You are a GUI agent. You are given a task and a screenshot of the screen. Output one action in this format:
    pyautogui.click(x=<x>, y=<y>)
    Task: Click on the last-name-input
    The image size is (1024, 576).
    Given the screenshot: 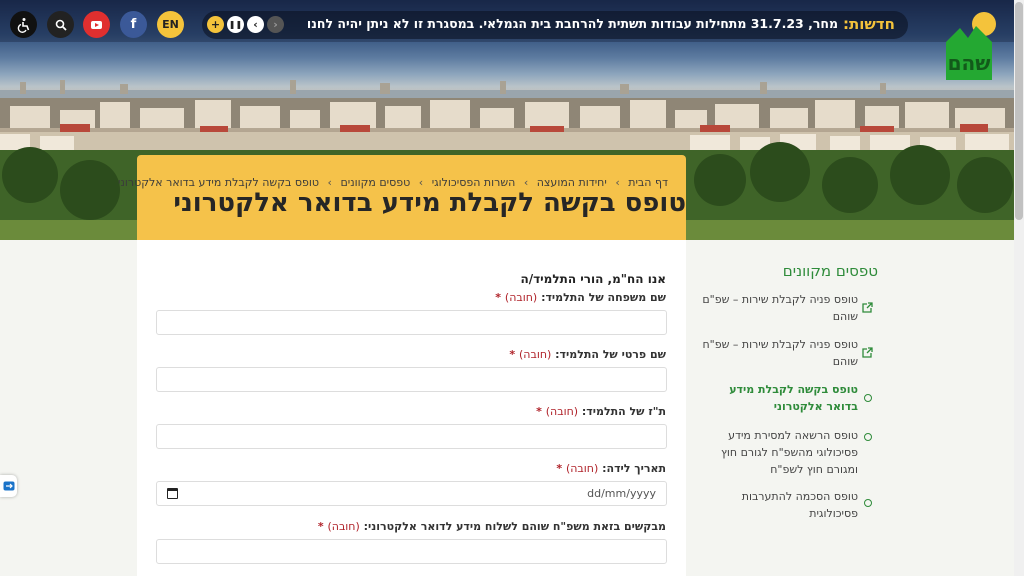 What is the action you would take?
    pyautogui.click(x=411, y=322)
    